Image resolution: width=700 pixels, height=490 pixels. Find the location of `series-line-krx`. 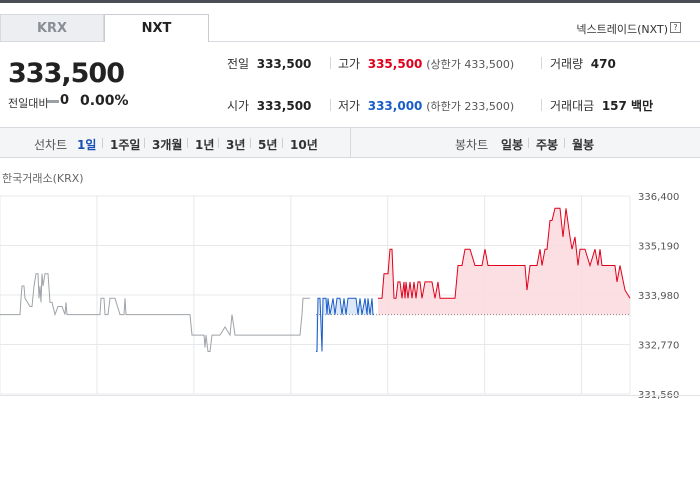

series-line-krx is located at coordinates (155, 312).